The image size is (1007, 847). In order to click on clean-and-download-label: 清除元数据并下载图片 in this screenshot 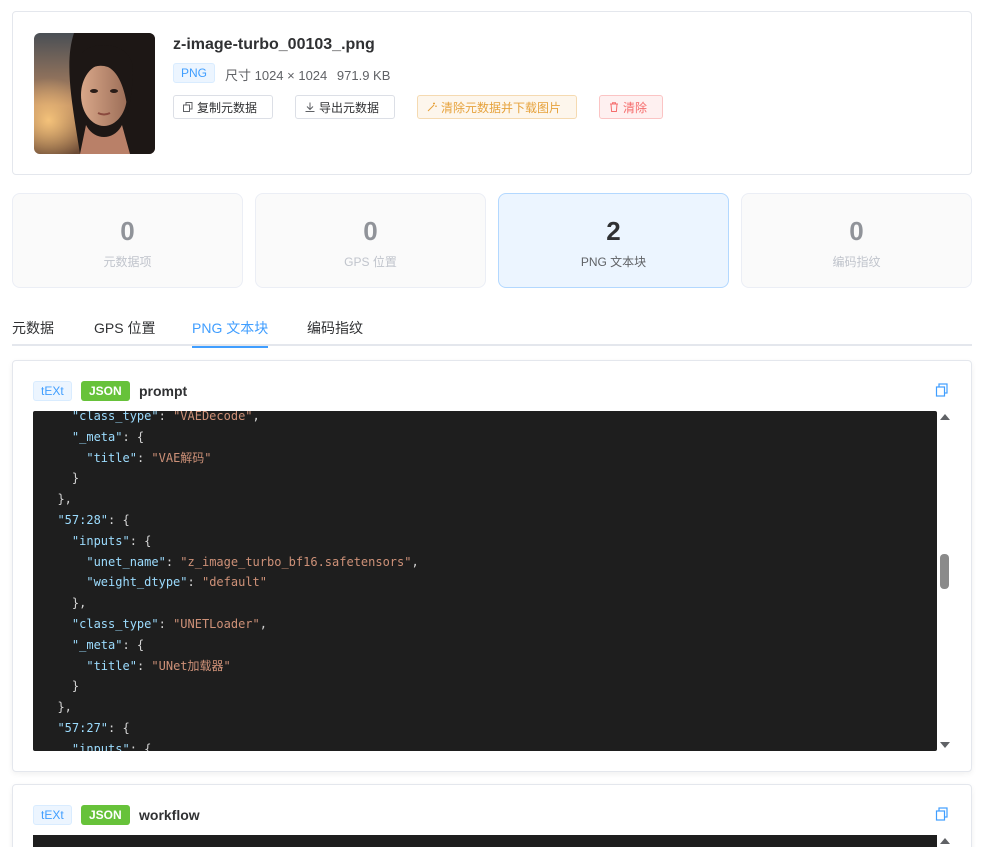, I will do `click(501, 107)`.